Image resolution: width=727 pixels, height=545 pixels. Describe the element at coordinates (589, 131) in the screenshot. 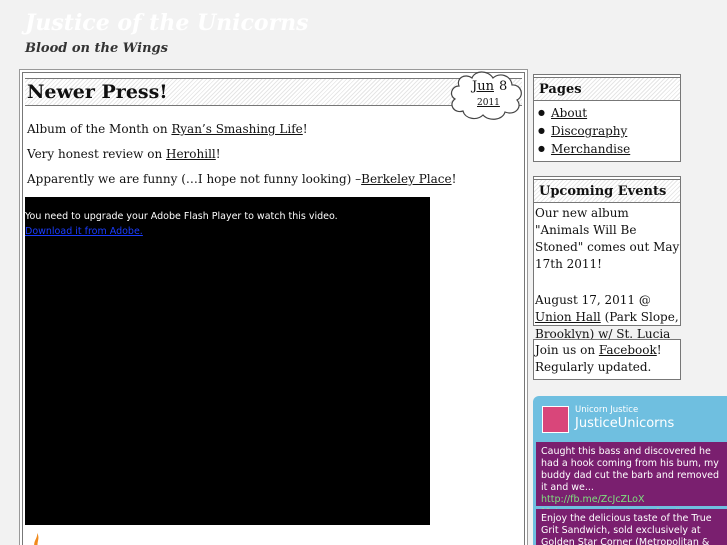

I see `discography-link: Discography` at that location.